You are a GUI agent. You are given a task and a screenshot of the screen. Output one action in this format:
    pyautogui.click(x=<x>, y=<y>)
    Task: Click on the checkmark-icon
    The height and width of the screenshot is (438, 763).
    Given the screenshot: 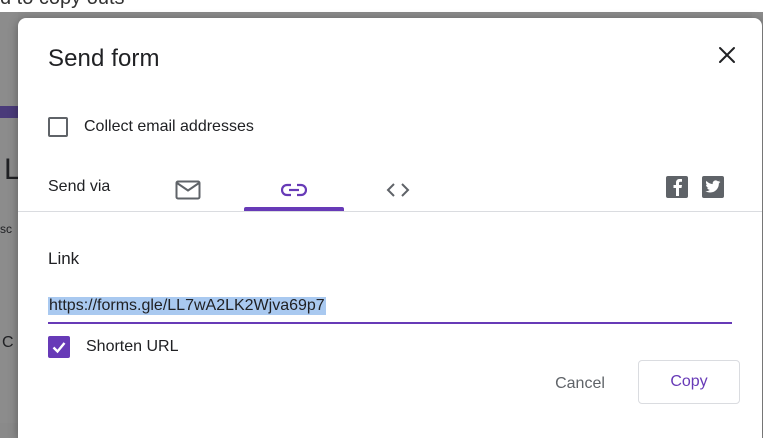 What is the action you would take?
    pyautogui.click(x=59, y=348)
    